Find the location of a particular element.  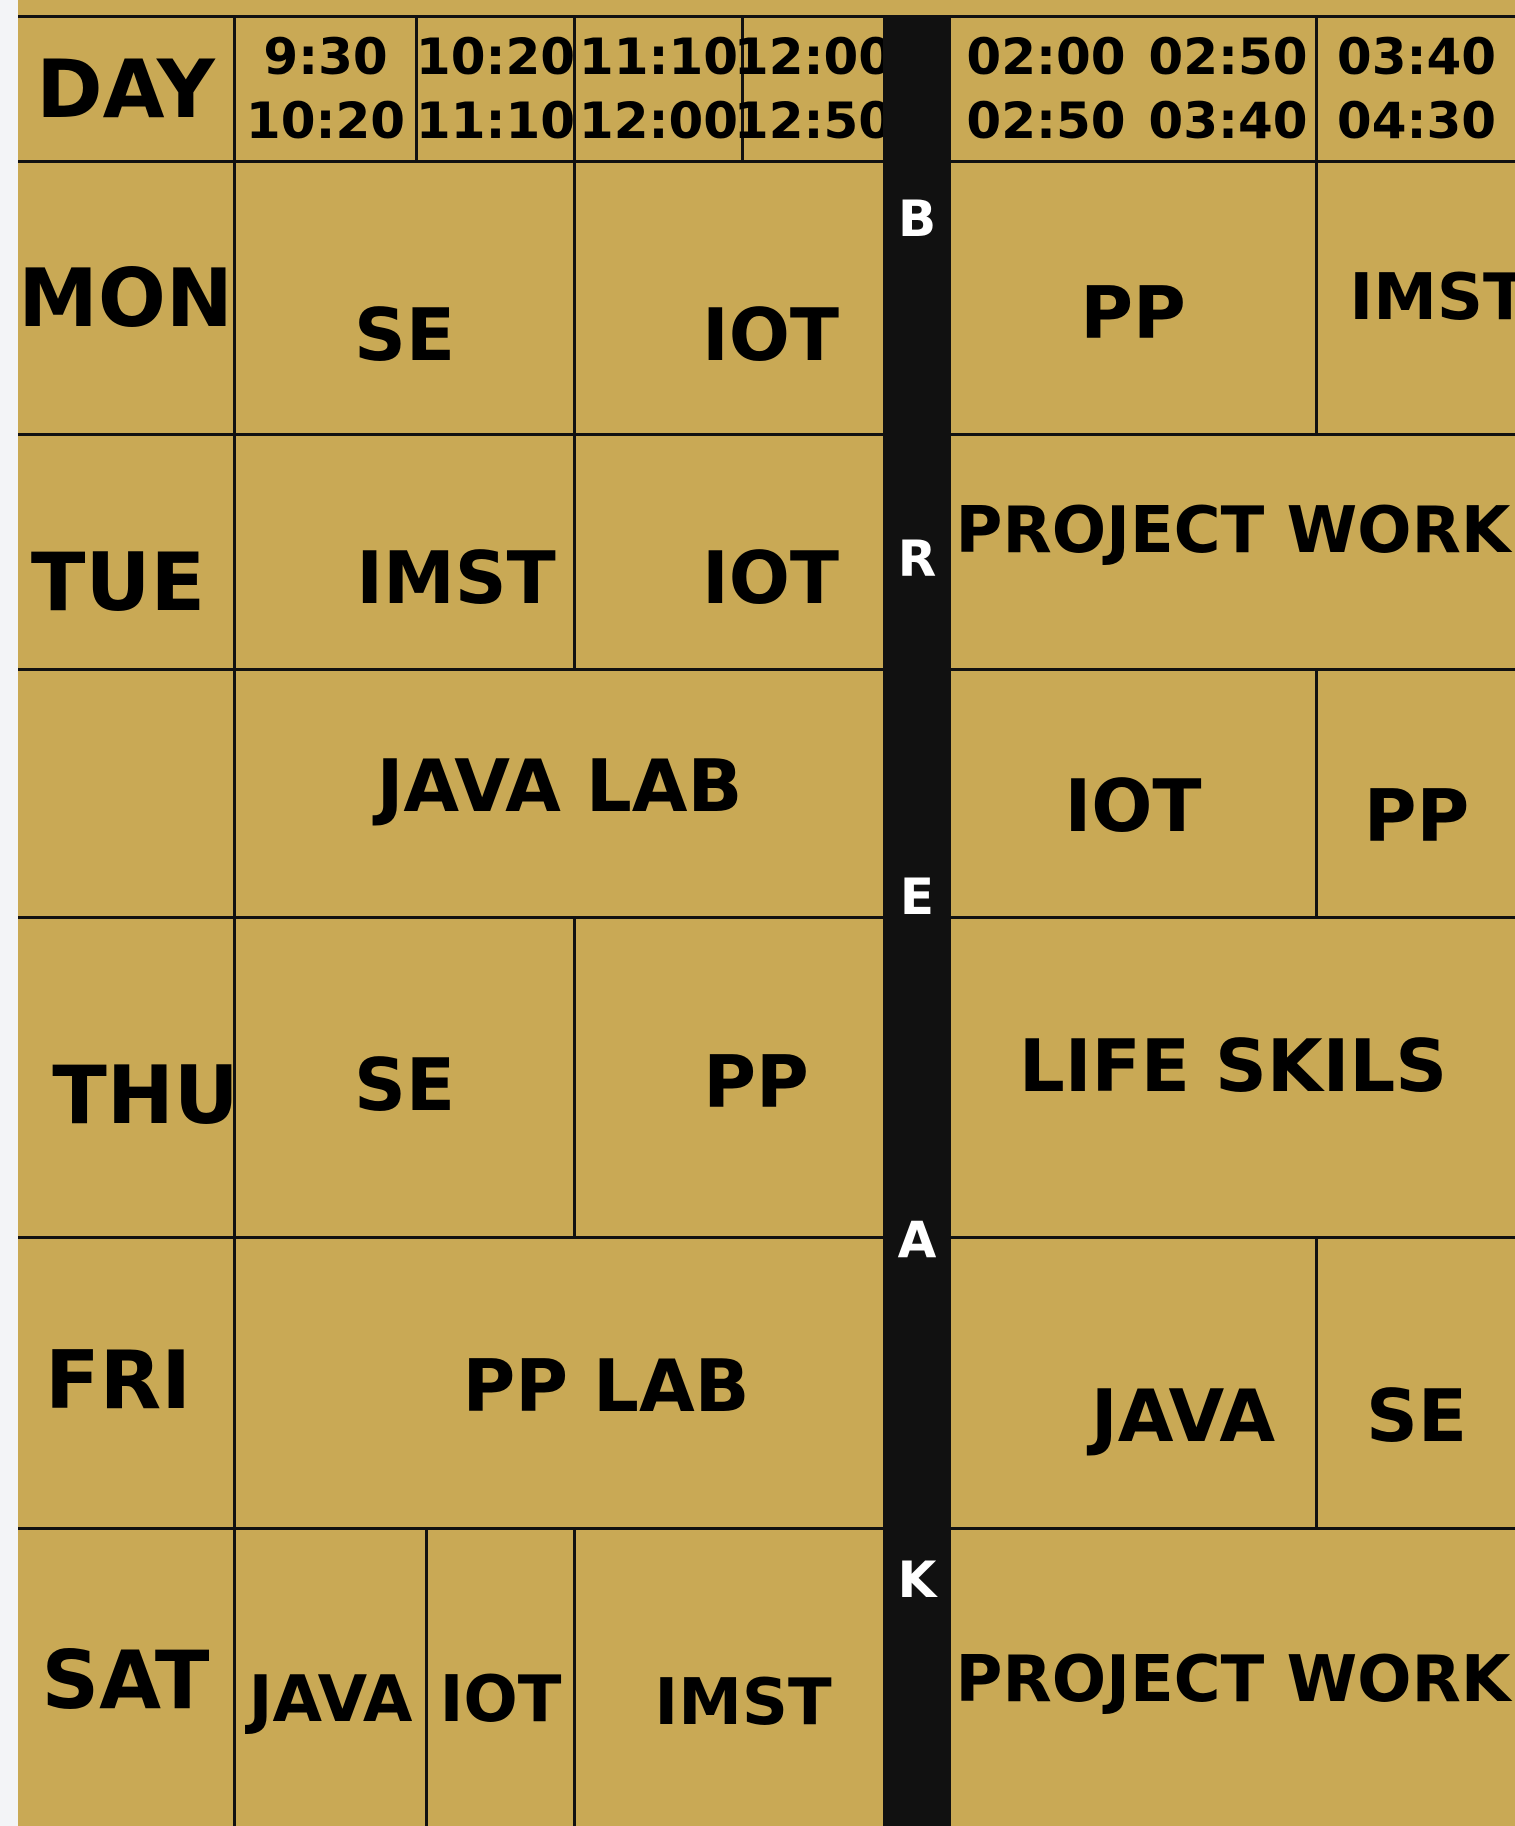

day-label-wed is located at coordinates (125, 793).